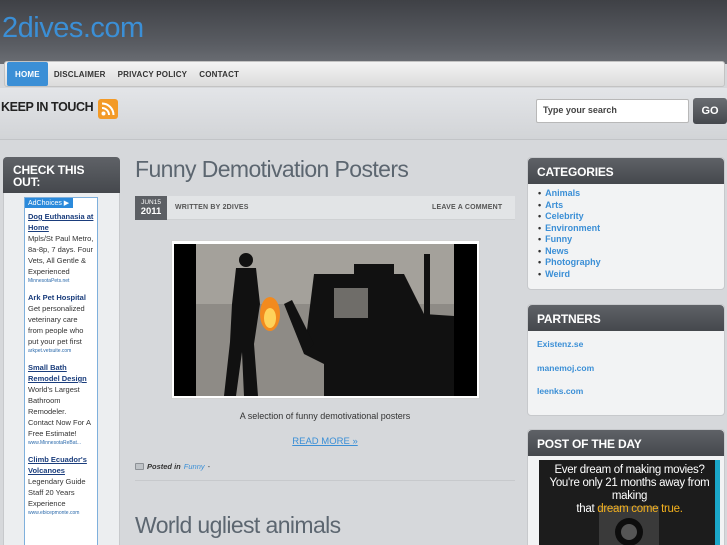  I want to click on partner-link: Existenz.se, so click(626, 345).